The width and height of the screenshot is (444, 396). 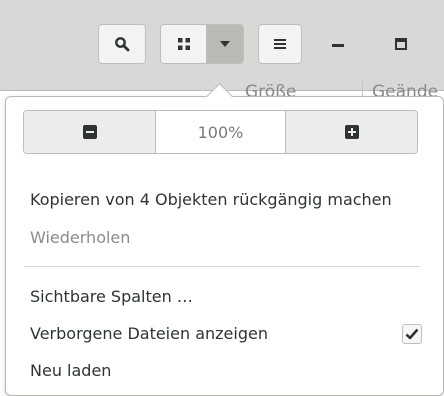 I want to click on show-hidden-files-menu-item: Verborgene Dateien anzeigen, so click(x=149, y=333).